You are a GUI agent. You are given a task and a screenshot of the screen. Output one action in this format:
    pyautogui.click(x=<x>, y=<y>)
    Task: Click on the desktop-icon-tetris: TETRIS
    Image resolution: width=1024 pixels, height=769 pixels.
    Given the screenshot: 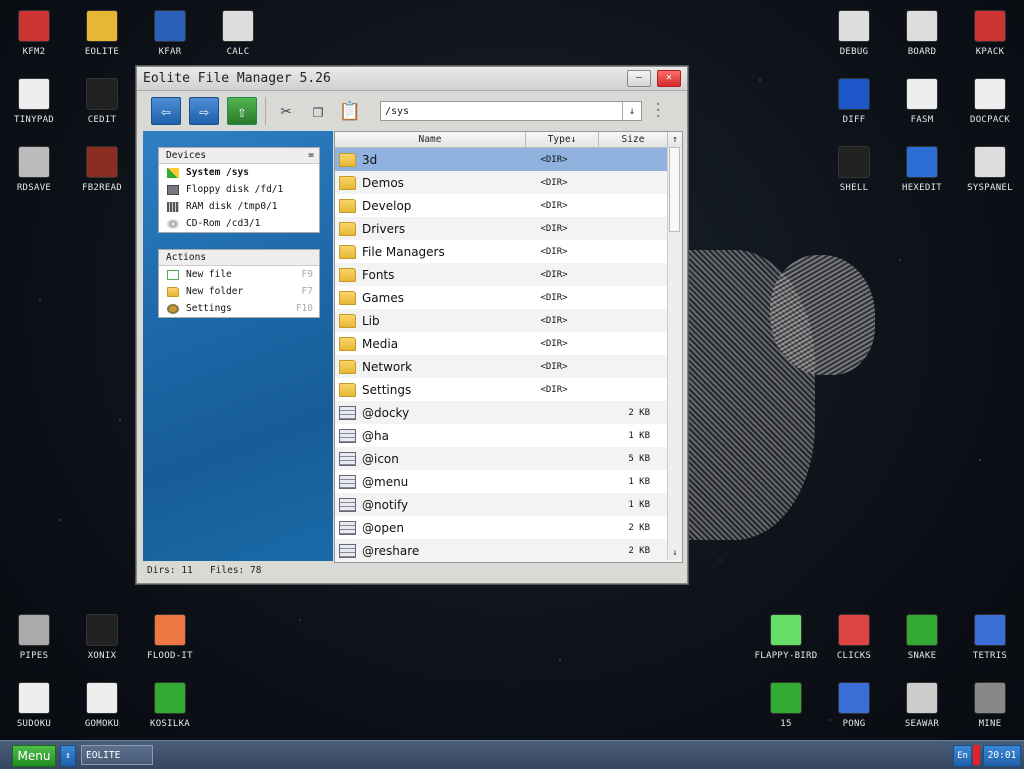 What is the action you would take?
    pyautogui.click(x=990, y=637)
    